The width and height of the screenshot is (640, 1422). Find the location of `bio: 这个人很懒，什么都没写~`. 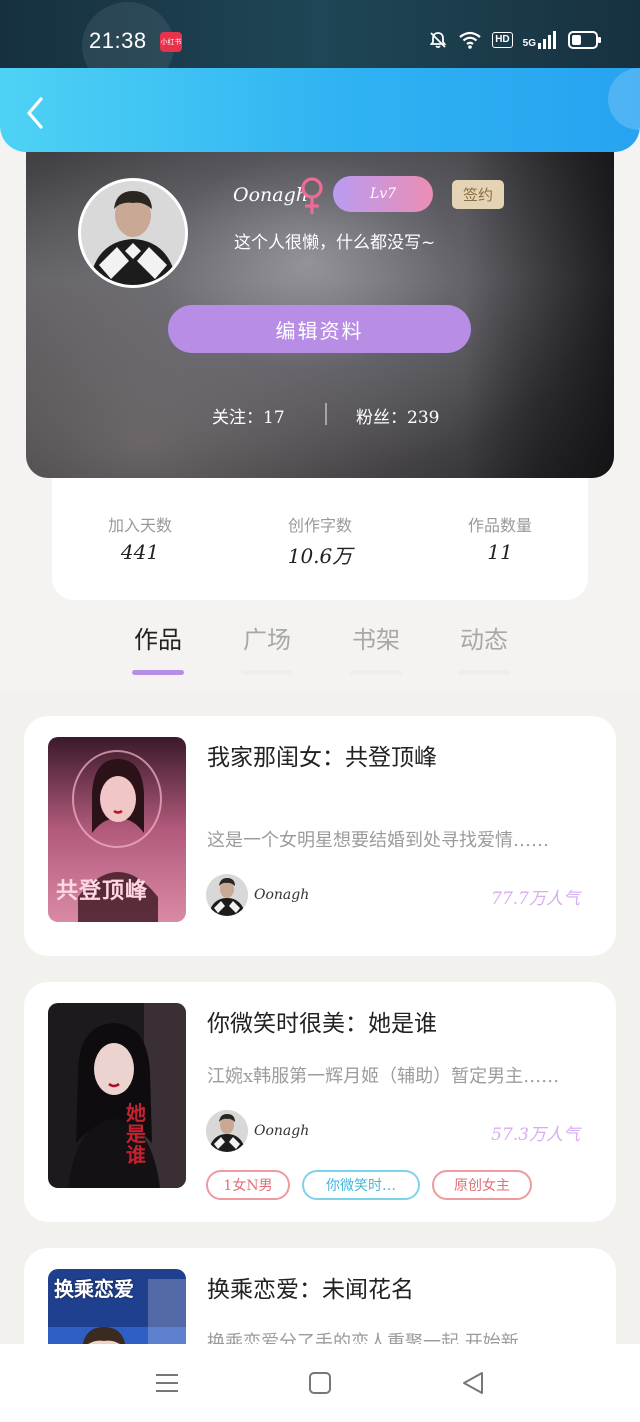

bio: 这个人很懒，什么都没写~ is located at coordinates (335, 243).